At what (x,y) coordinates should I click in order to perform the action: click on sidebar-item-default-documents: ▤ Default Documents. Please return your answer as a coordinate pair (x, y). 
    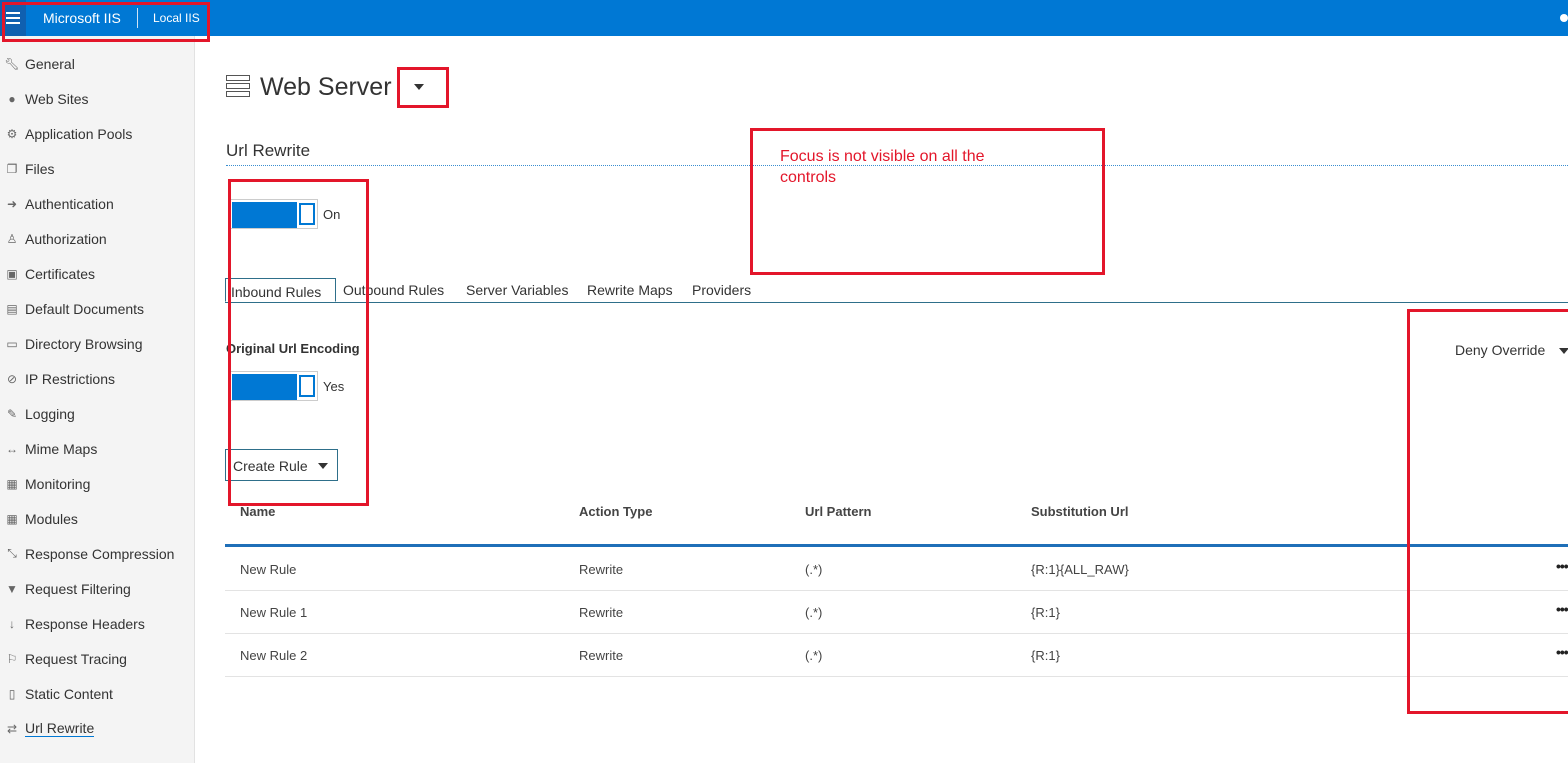
    Looking at the image, I should click on (97, 308).